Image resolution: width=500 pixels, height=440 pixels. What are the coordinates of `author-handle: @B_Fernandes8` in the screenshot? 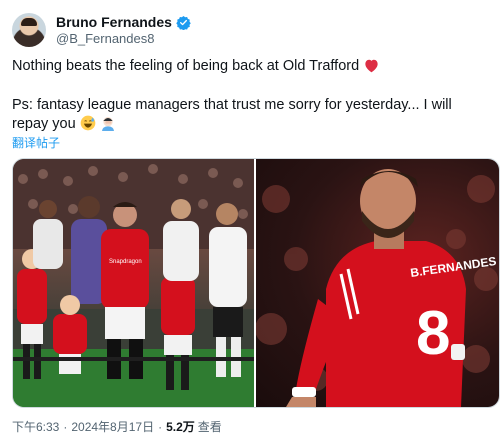 It's located at (123, 38).